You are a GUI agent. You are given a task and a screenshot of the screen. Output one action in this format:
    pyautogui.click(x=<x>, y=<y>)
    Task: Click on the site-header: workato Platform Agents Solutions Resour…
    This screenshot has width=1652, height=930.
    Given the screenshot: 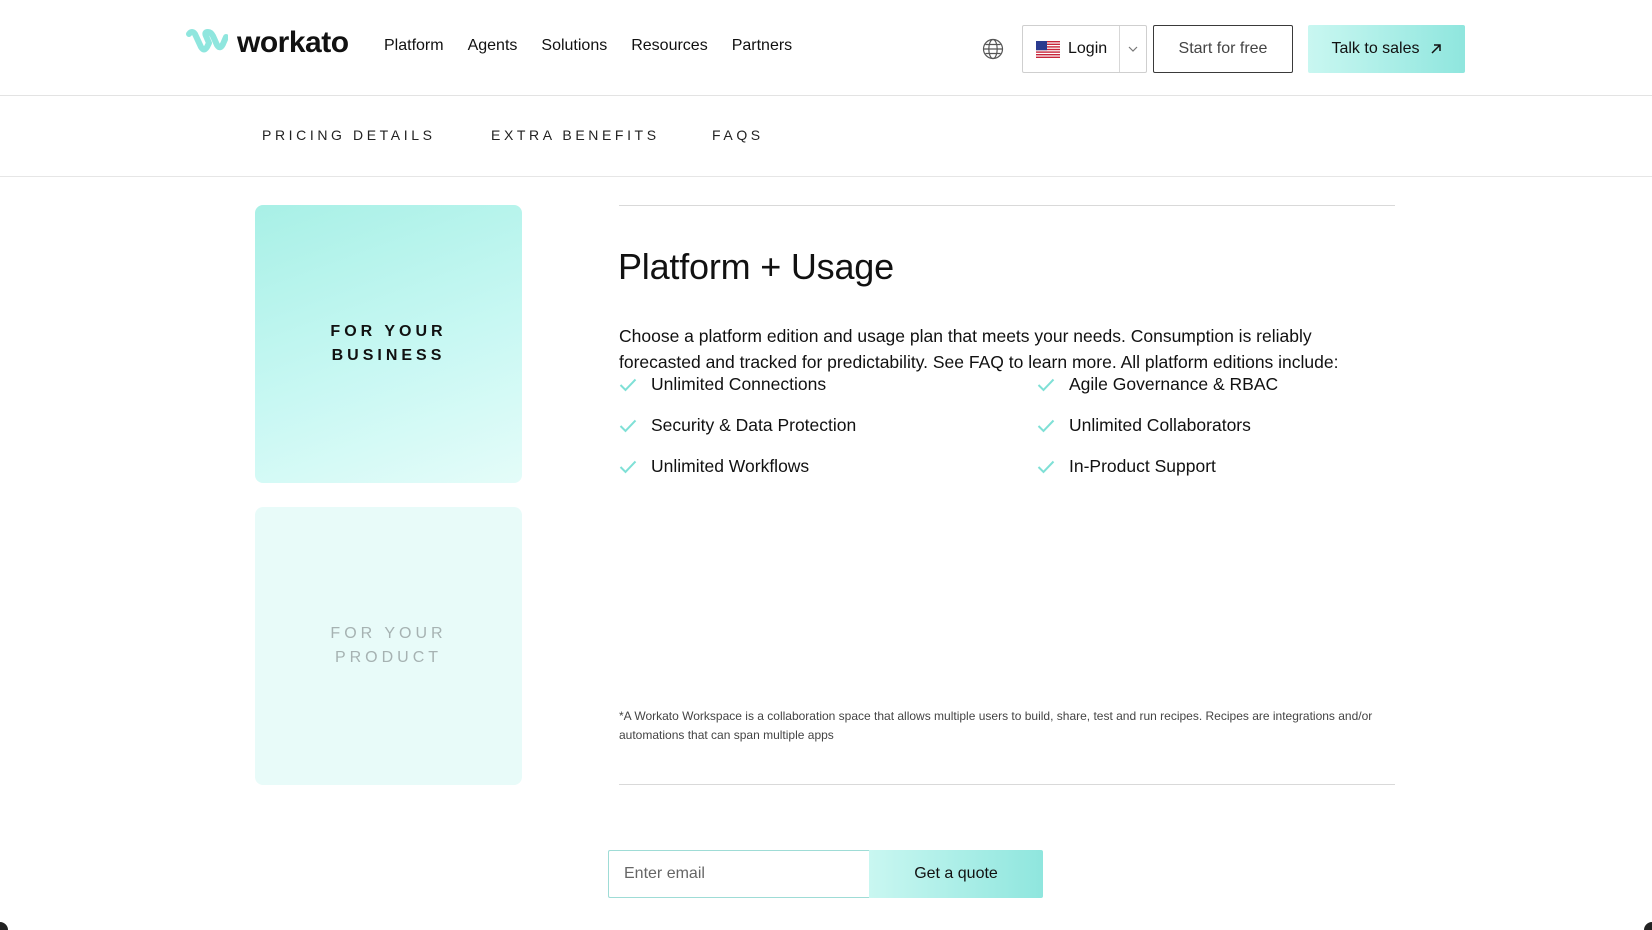 What is the action you would take?
    pyautogui.click(x=826, y=48)
    